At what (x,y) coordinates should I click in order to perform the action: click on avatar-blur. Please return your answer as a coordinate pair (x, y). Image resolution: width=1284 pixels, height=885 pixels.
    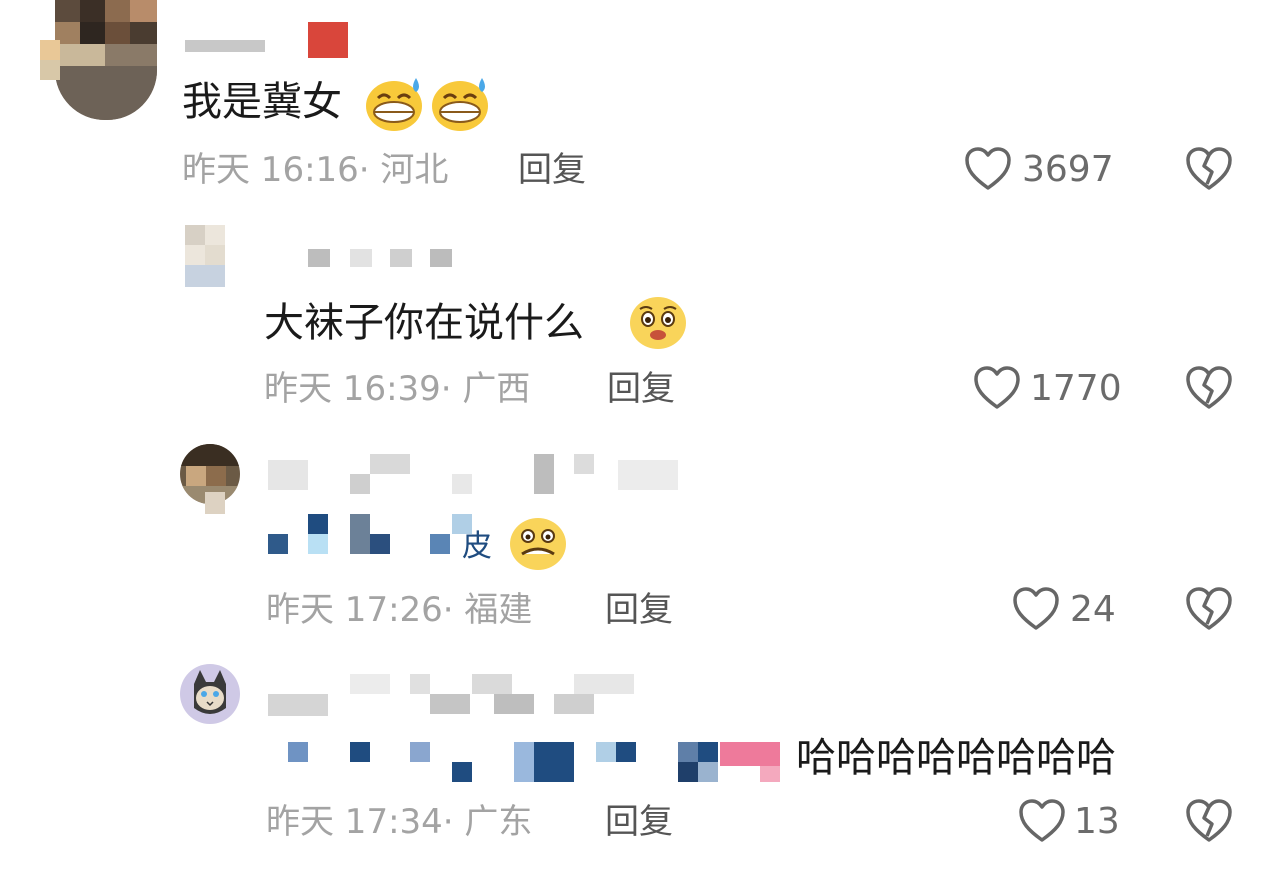
    Looking at the image, I should click on (215, 503).